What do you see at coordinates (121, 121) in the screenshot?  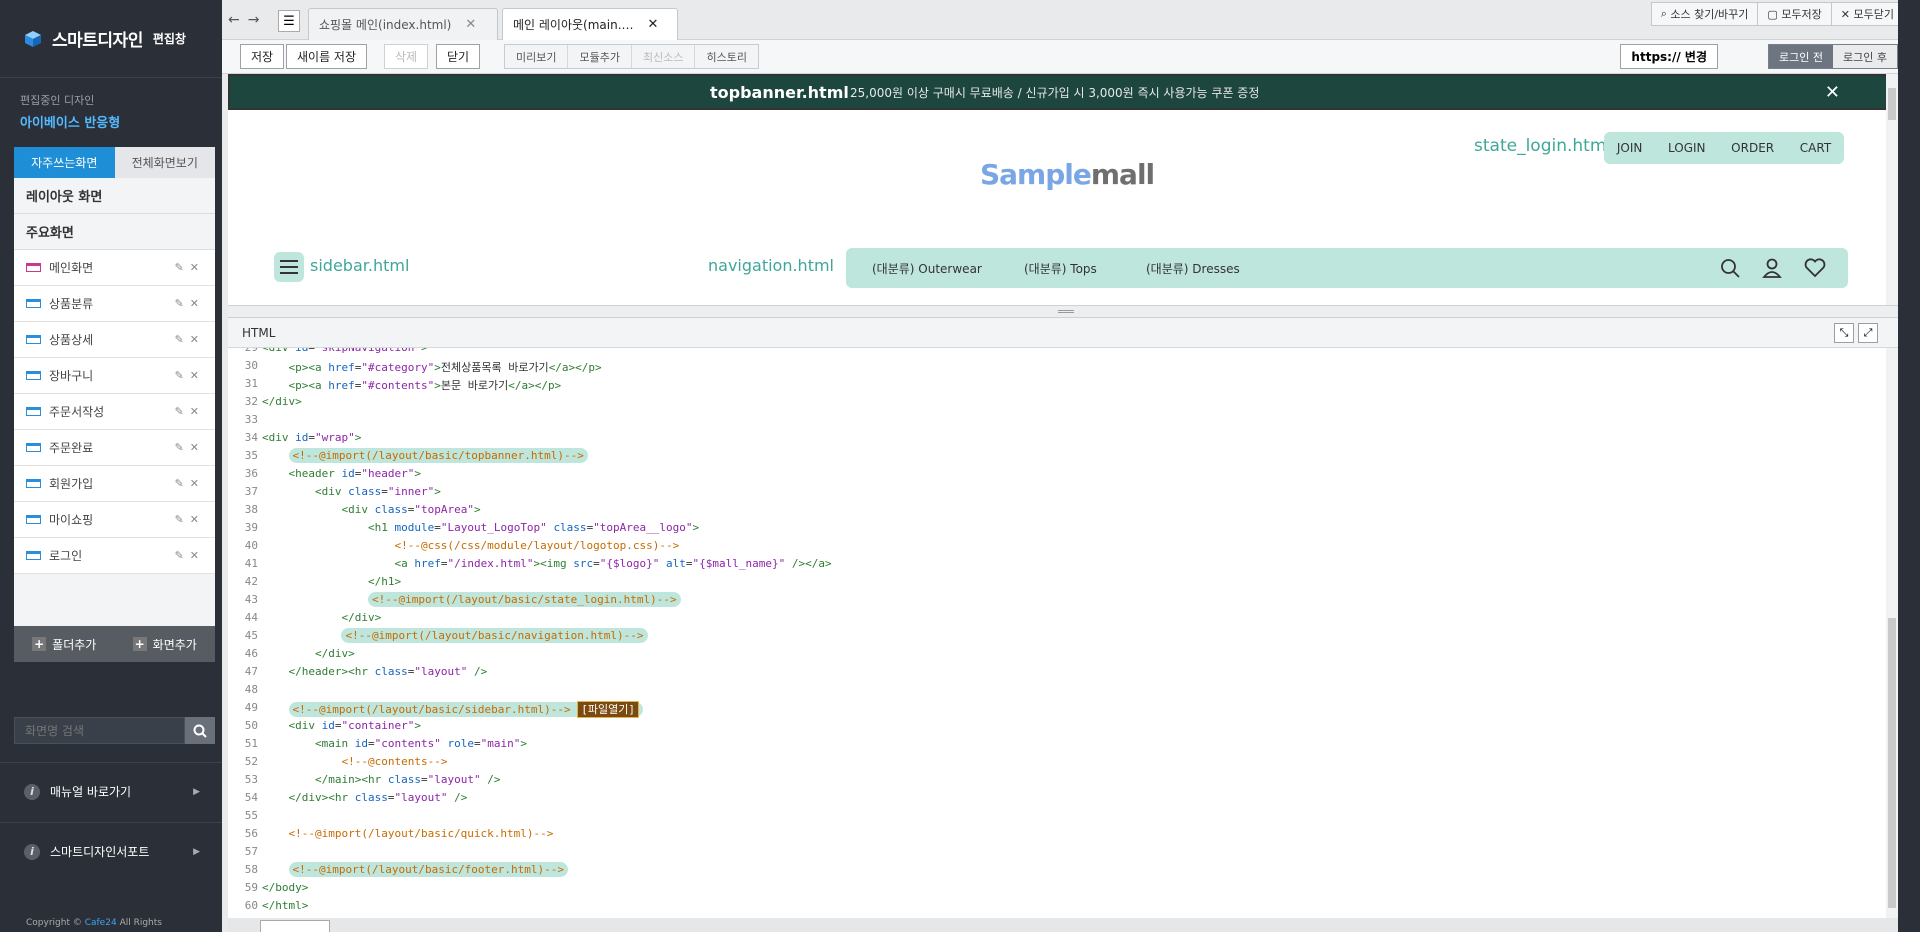 I see `current-design-name: 아이베이스 반응형` at bounding box center [121, 121].